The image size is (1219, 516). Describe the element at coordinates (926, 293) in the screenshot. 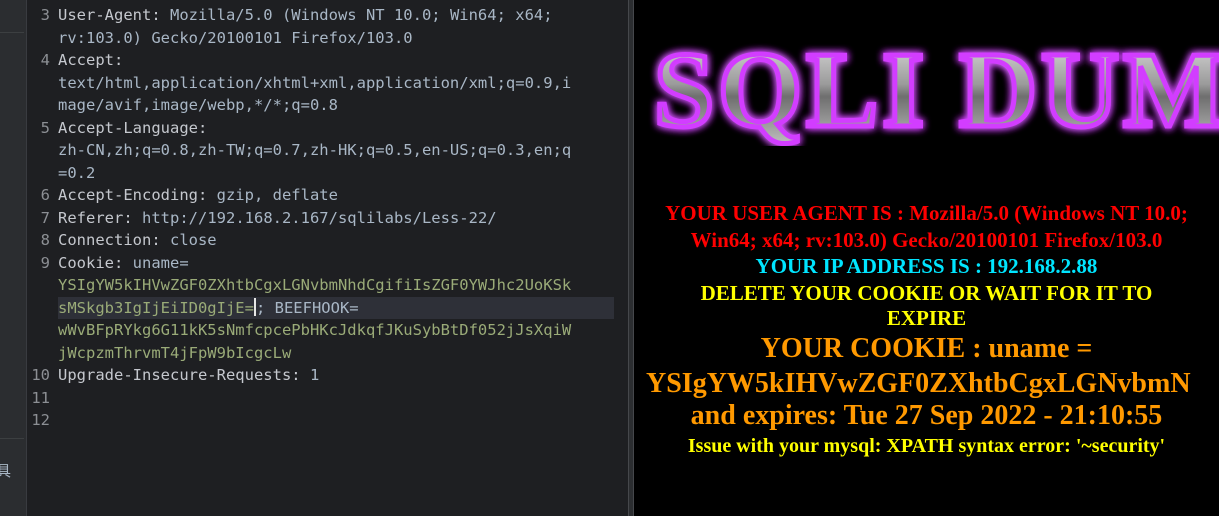

I see `delete-cookie-line: DELETE YOUR COOKIE OR WAIT FOR IT TO` at that location.